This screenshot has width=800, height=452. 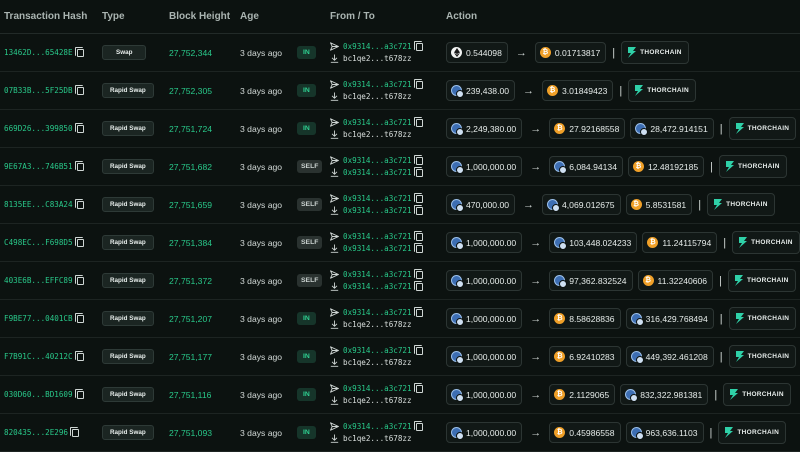 What do you see at coordinates (190, 205) in the screenshot?
I see `block-height-link: 27,751,659` at bounding box center [190, 205].